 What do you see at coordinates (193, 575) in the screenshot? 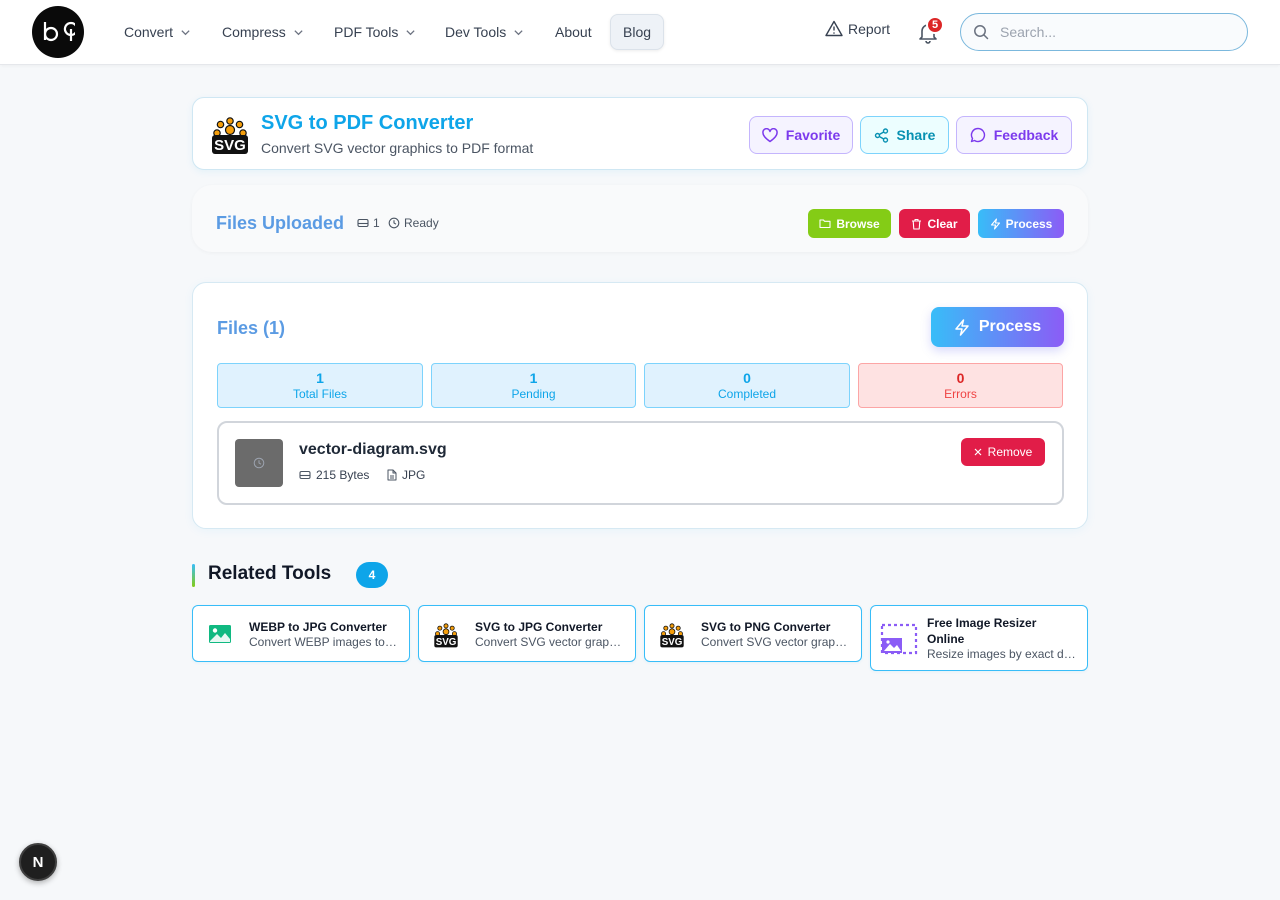
I see `related-accent-bar` at bounding box center [193, 575].